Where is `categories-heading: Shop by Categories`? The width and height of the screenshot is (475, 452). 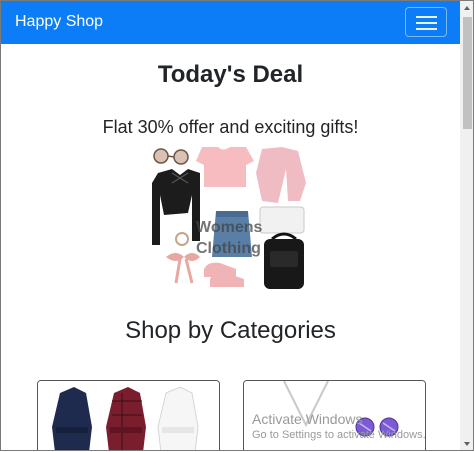
categories-heading: Shop by Categories is located at coordinates (230, 330).